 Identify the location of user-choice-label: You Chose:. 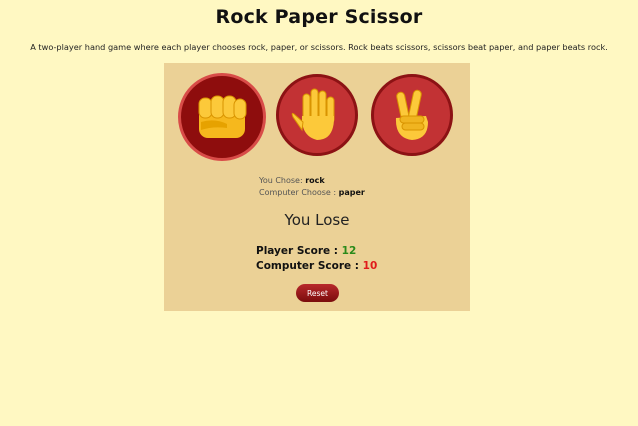
(281, 180).